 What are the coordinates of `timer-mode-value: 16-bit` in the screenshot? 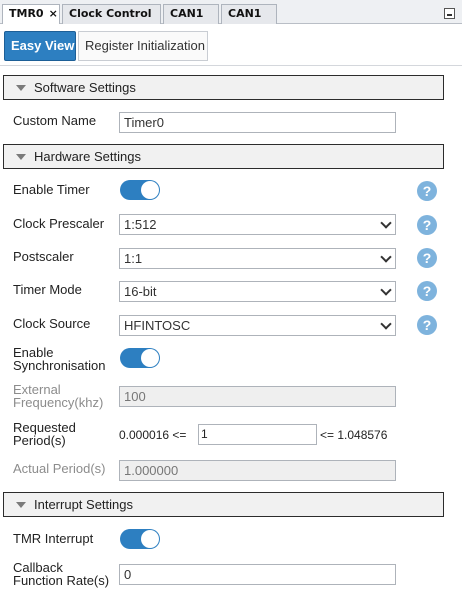 It's located at (140, 291).